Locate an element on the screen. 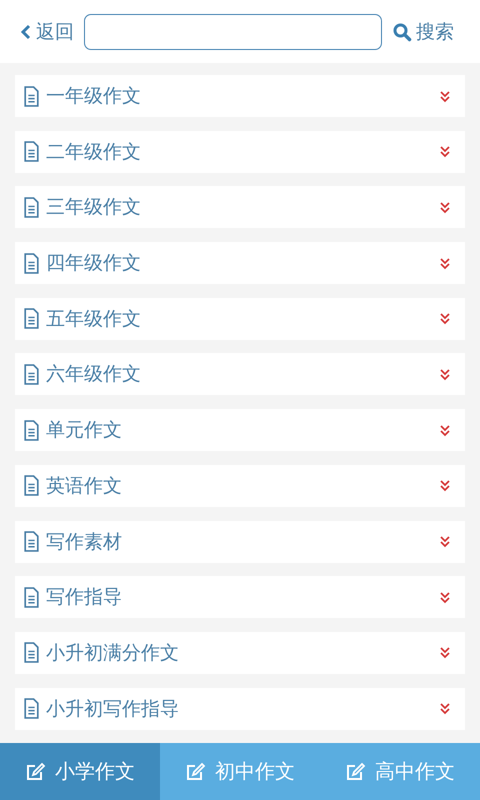 This screenshot has height=800, width=480. category-item: 写作素材 is located at coordinates (240, 541).